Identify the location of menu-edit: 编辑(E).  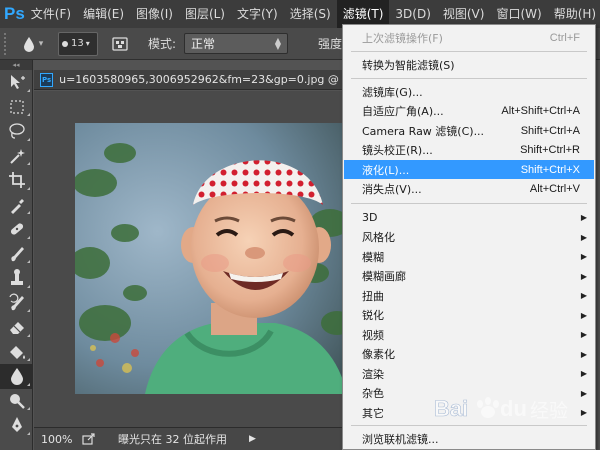
(103, 14).